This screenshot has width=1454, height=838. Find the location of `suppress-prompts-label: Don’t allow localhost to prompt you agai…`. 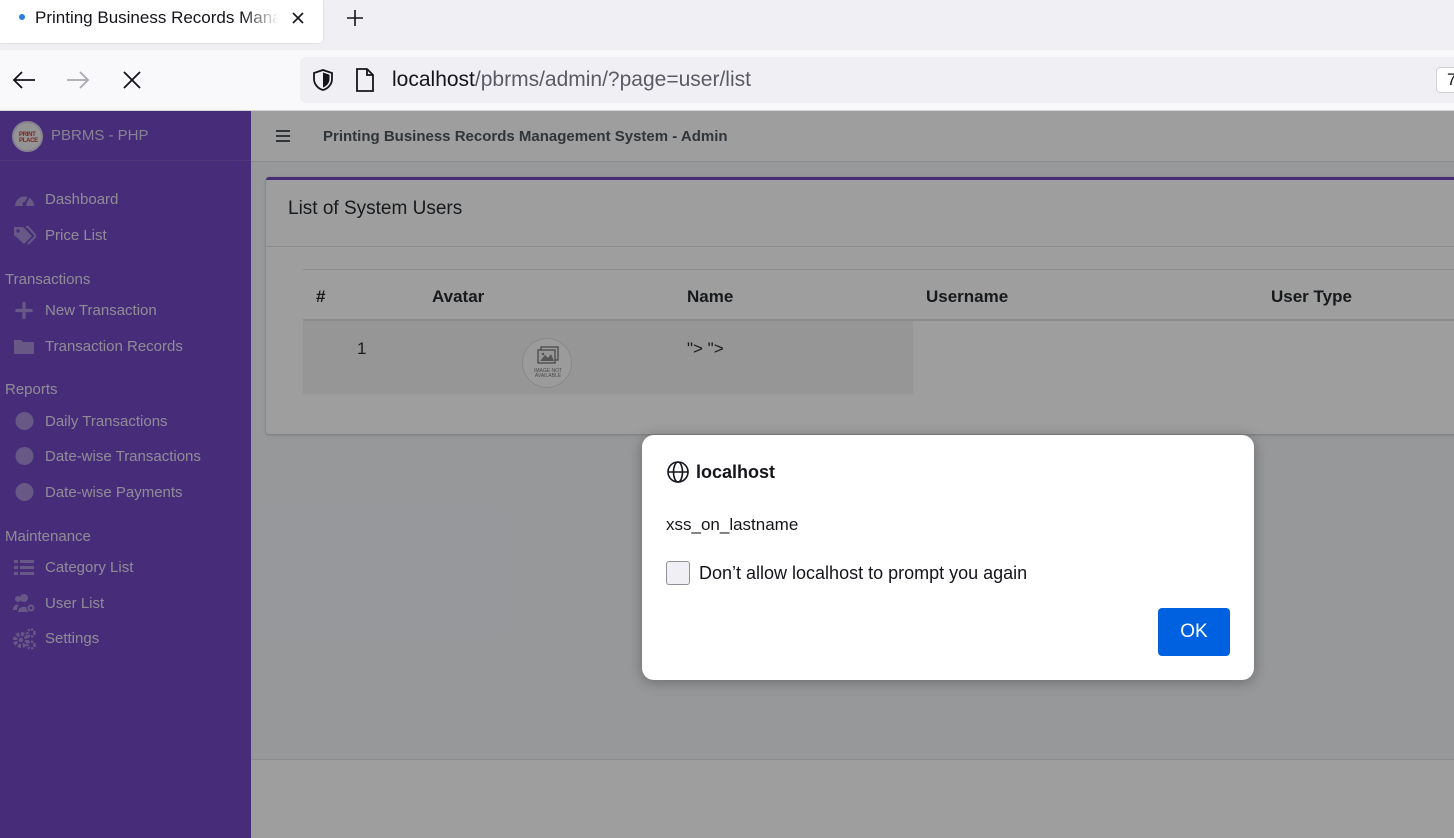

suppress-prompts-label: Don’t allow localhost to prompt you agai… is located at coordinates (863, 573).